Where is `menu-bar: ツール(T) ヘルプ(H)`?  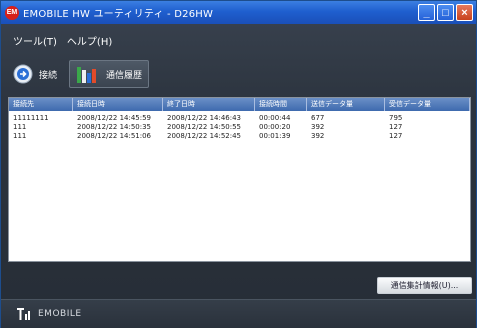 menu-bar: ツール(T) ヘルプ(H) is located at coordinates (56, 41).